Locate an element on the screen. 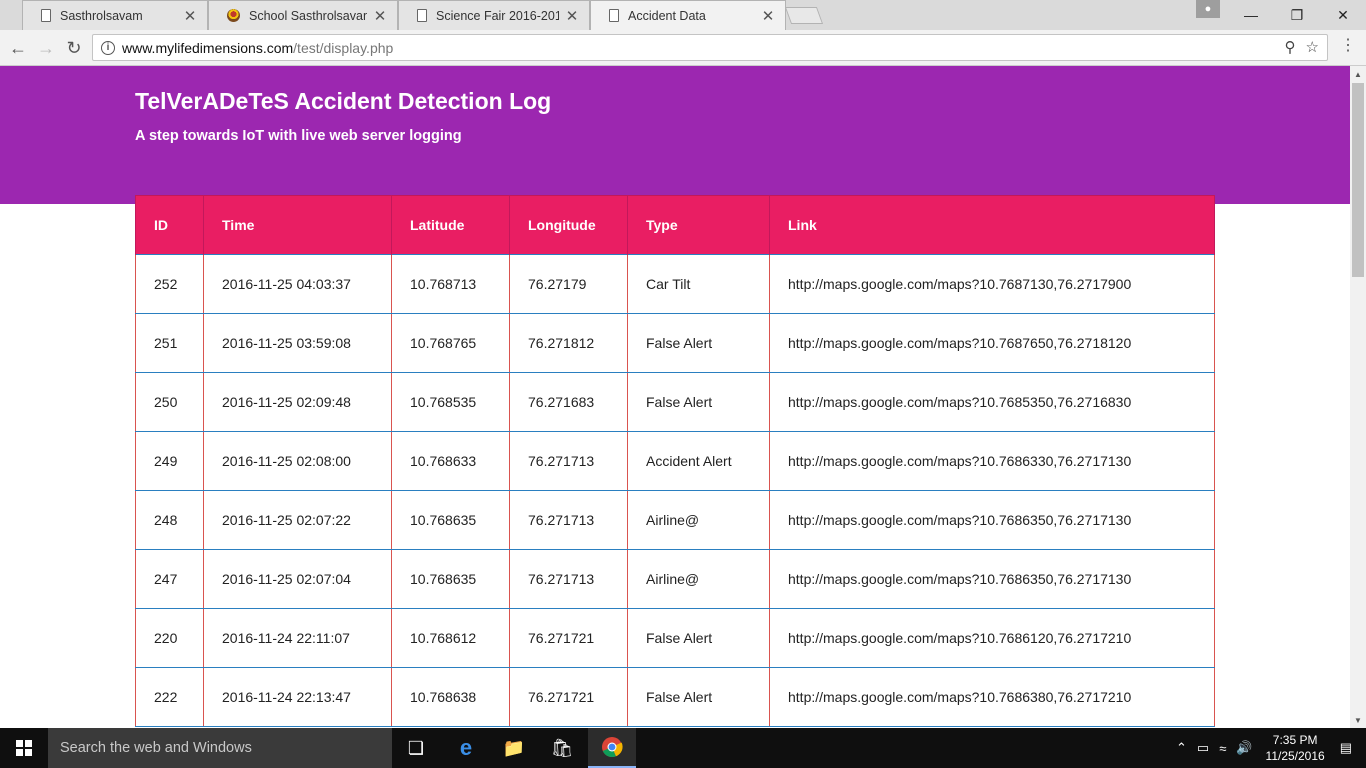  school-icon is located at coordinates (233, 15).